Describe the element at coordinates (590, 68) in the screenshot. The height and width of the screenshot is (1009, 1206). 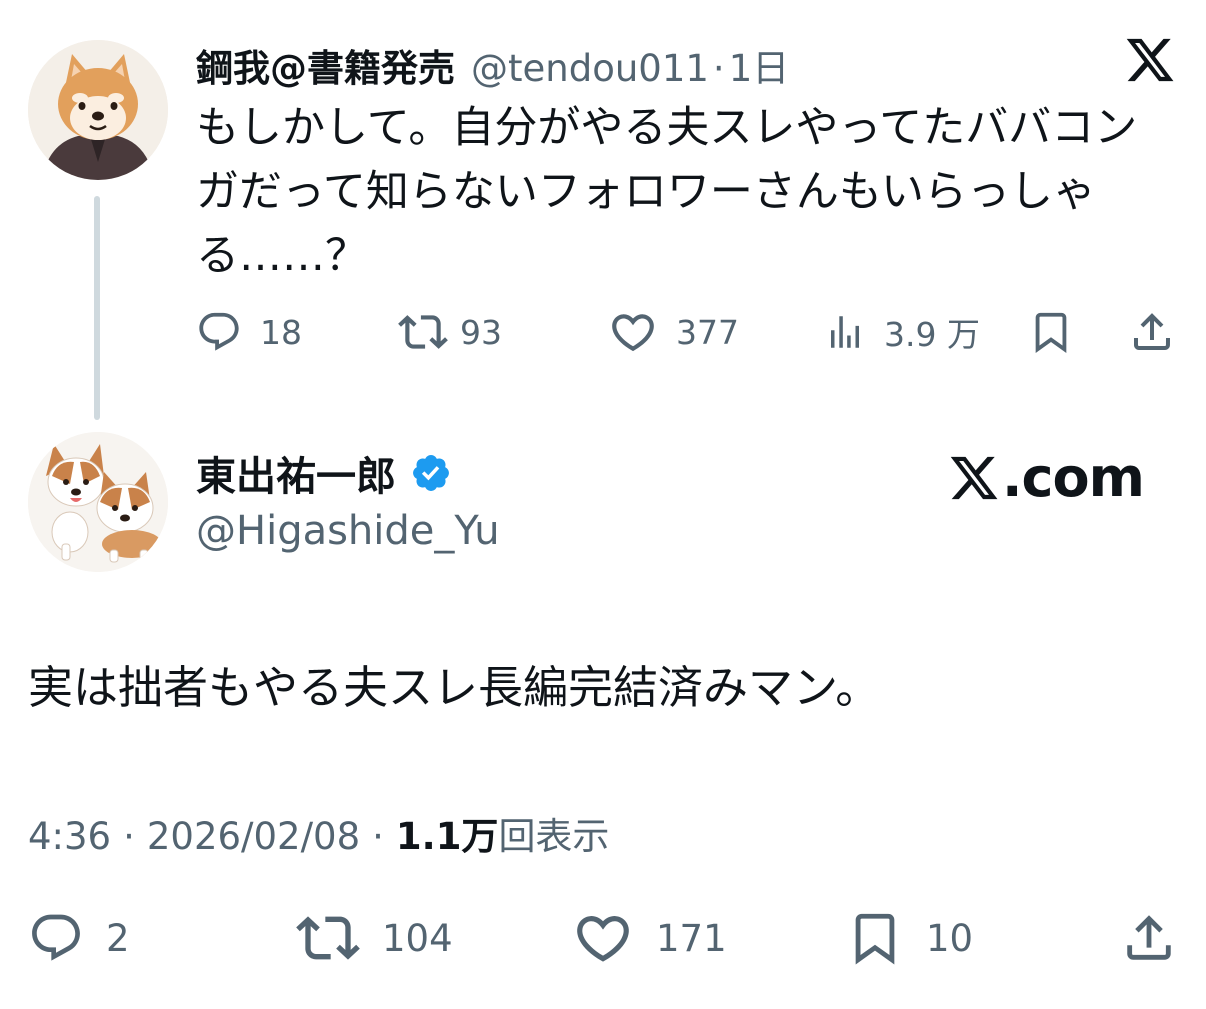
I see `parent-handle: @tendou011` at that location.